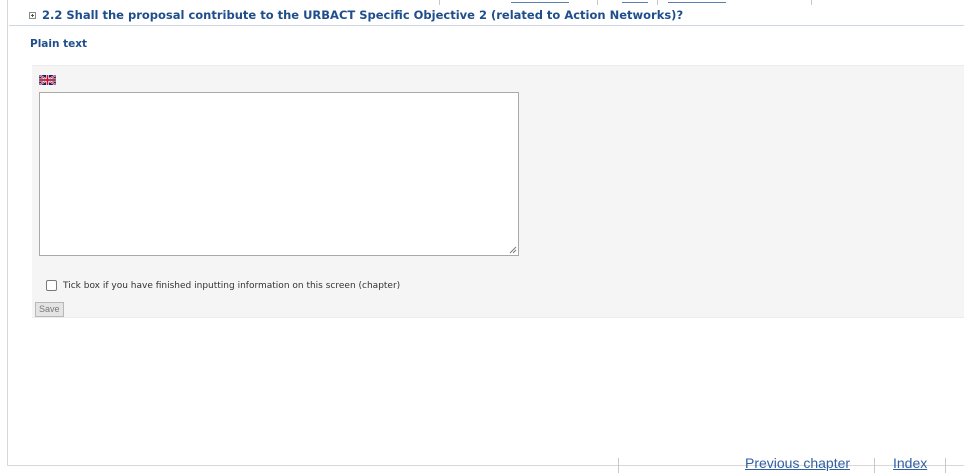 The height and width of the screenshot is (474, 964). What do you see at coordinates (910, 463) in the screenshot?
I see `index-link: Index` at bounding box center [910, 463].